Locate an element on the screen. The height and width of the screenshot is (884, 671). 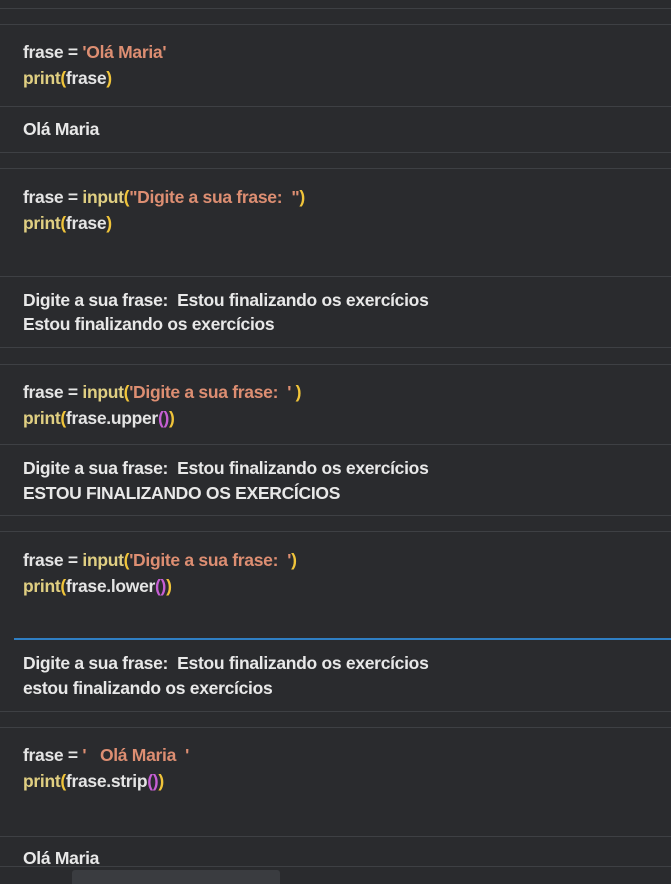
output-line: ESTOU FINALIZANDO OS EXERCÍCIOS is located at coordinates (182, 493).